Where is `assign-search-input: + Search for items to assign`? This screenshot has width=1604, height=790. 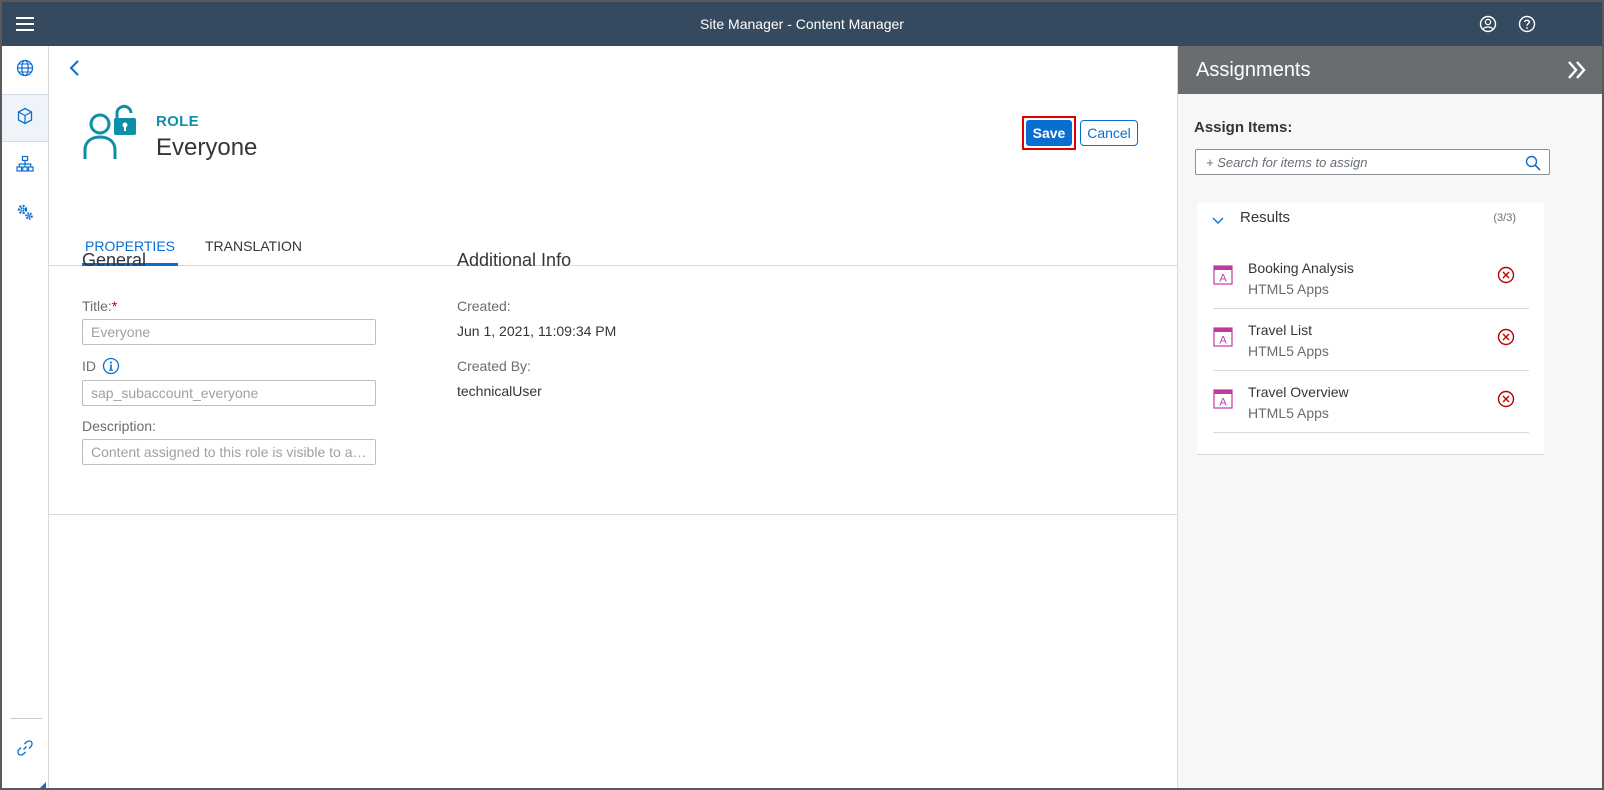
assign-search-input: + Search for items to assign is located at coordinates (1372, 162).